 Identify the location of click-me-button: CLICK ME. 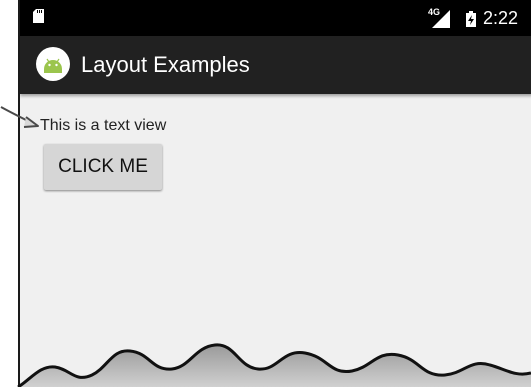
(103, 167).